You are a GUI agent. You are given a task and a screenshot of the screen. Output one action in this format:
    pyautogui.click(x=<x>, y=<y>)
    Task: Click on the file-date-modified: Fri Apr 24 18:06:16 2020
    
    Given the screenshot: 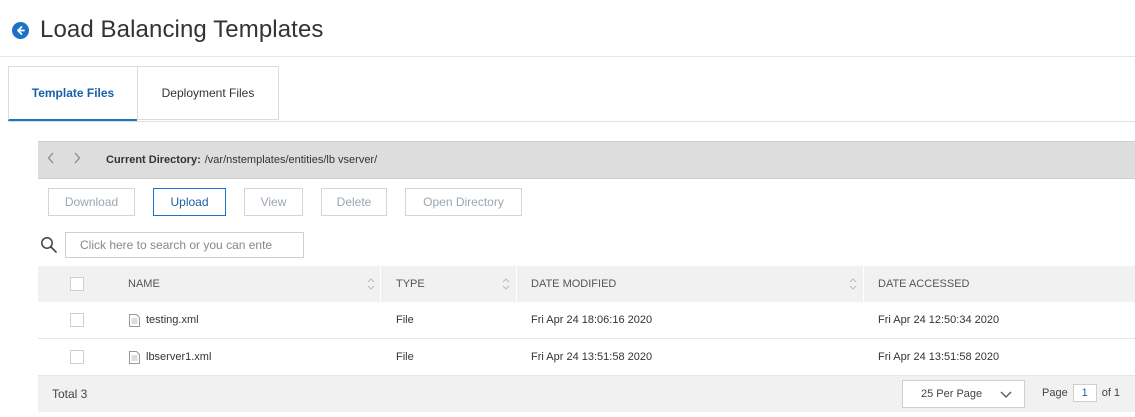 What is the action you would take?
    pyautogui.click(x=592, y=320)
    